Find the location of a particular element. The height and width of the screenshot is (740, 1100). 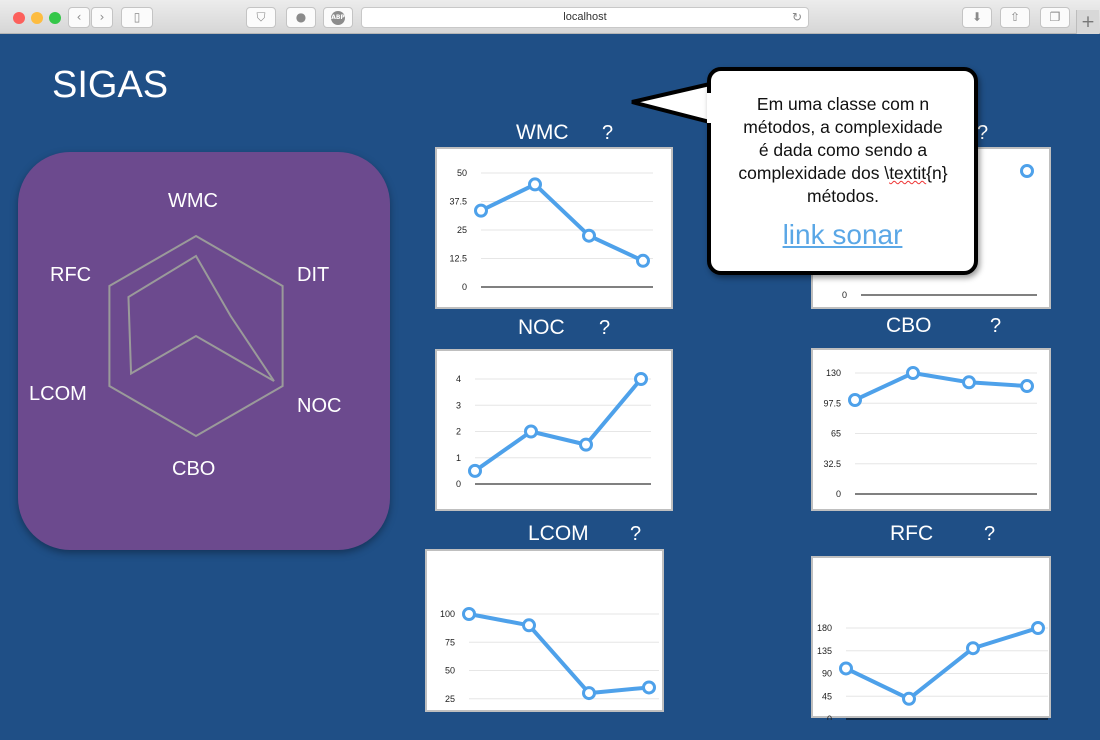

rfc-chart: 0 45 90 135 180 is located at coordinates (932, 670).